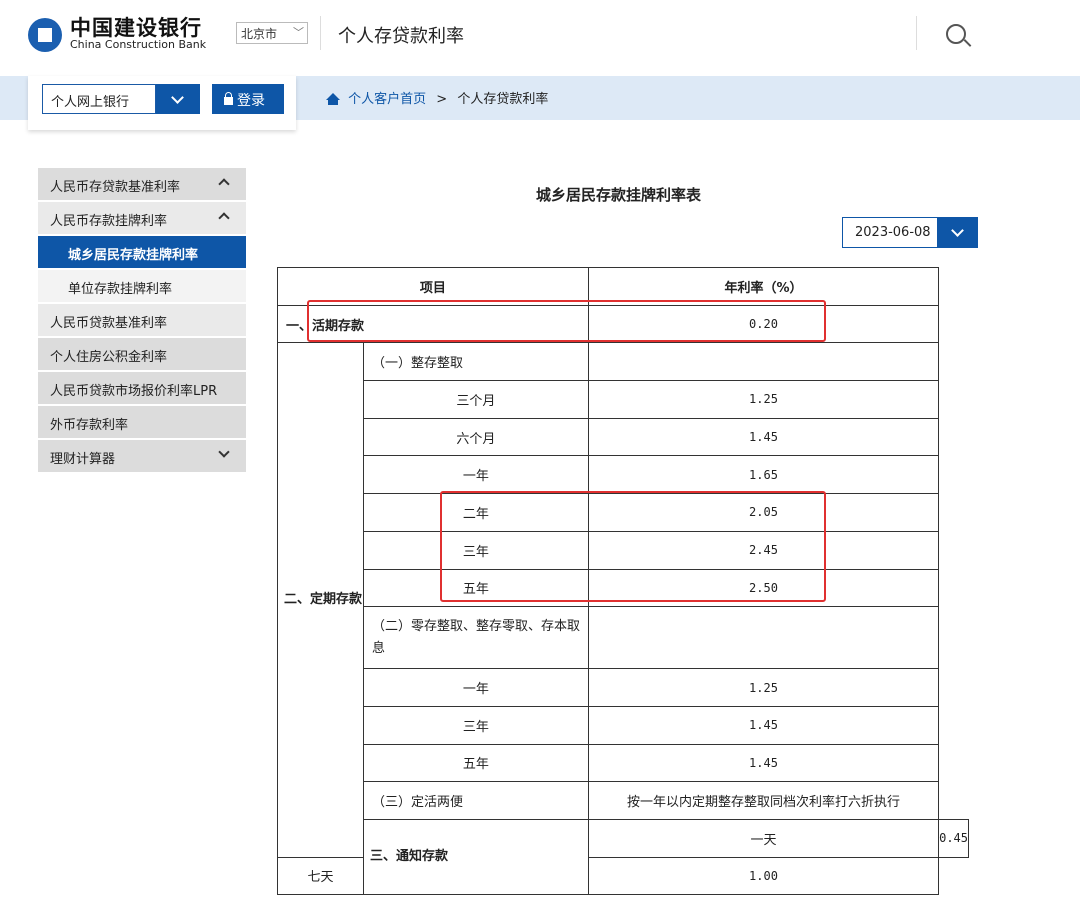  What do you see at coordinates (320, 600) in the screenshot?
I see `fixed-deposit-label: 二、定期存款` at bounding box center [320, 600].